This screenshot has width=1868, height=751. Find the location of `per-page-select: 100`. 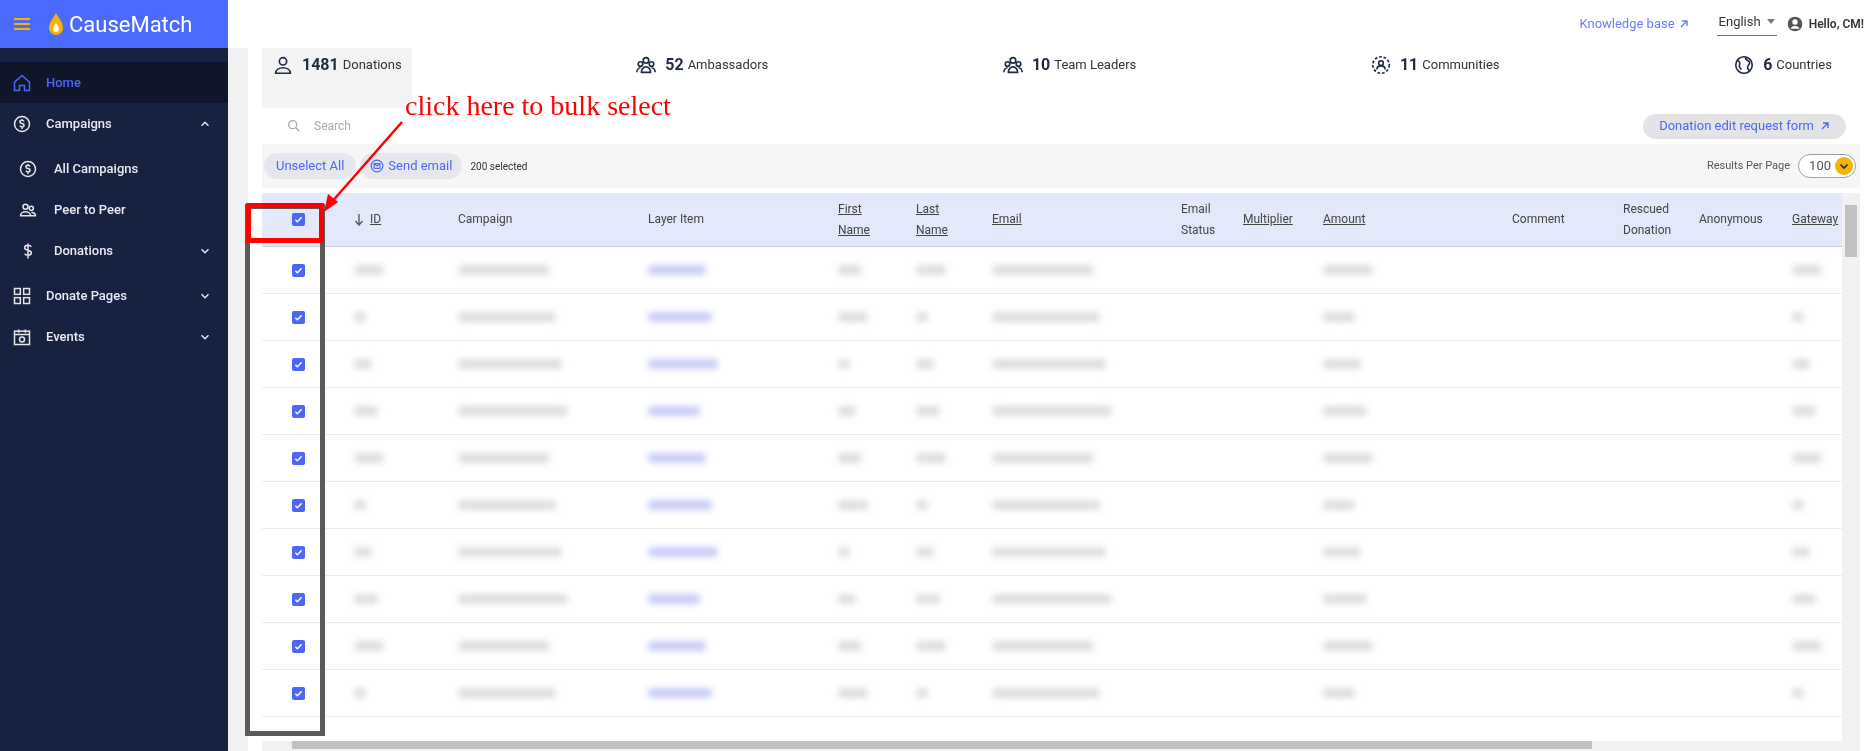

per-page-select: 100 is located at coordinates (1827, 166).